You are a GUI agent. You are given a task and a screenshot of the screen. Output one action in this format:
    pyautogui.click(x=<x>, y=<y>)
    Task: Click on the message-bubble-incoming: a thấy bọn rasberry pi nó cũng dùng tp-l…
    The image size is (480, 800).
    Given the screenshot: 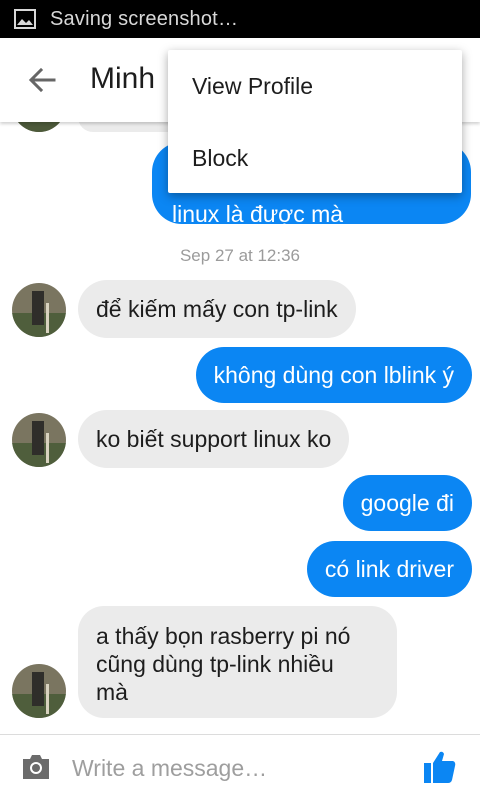 What is the action you would take?
    pyautogui.click(x=237, y=662)
    